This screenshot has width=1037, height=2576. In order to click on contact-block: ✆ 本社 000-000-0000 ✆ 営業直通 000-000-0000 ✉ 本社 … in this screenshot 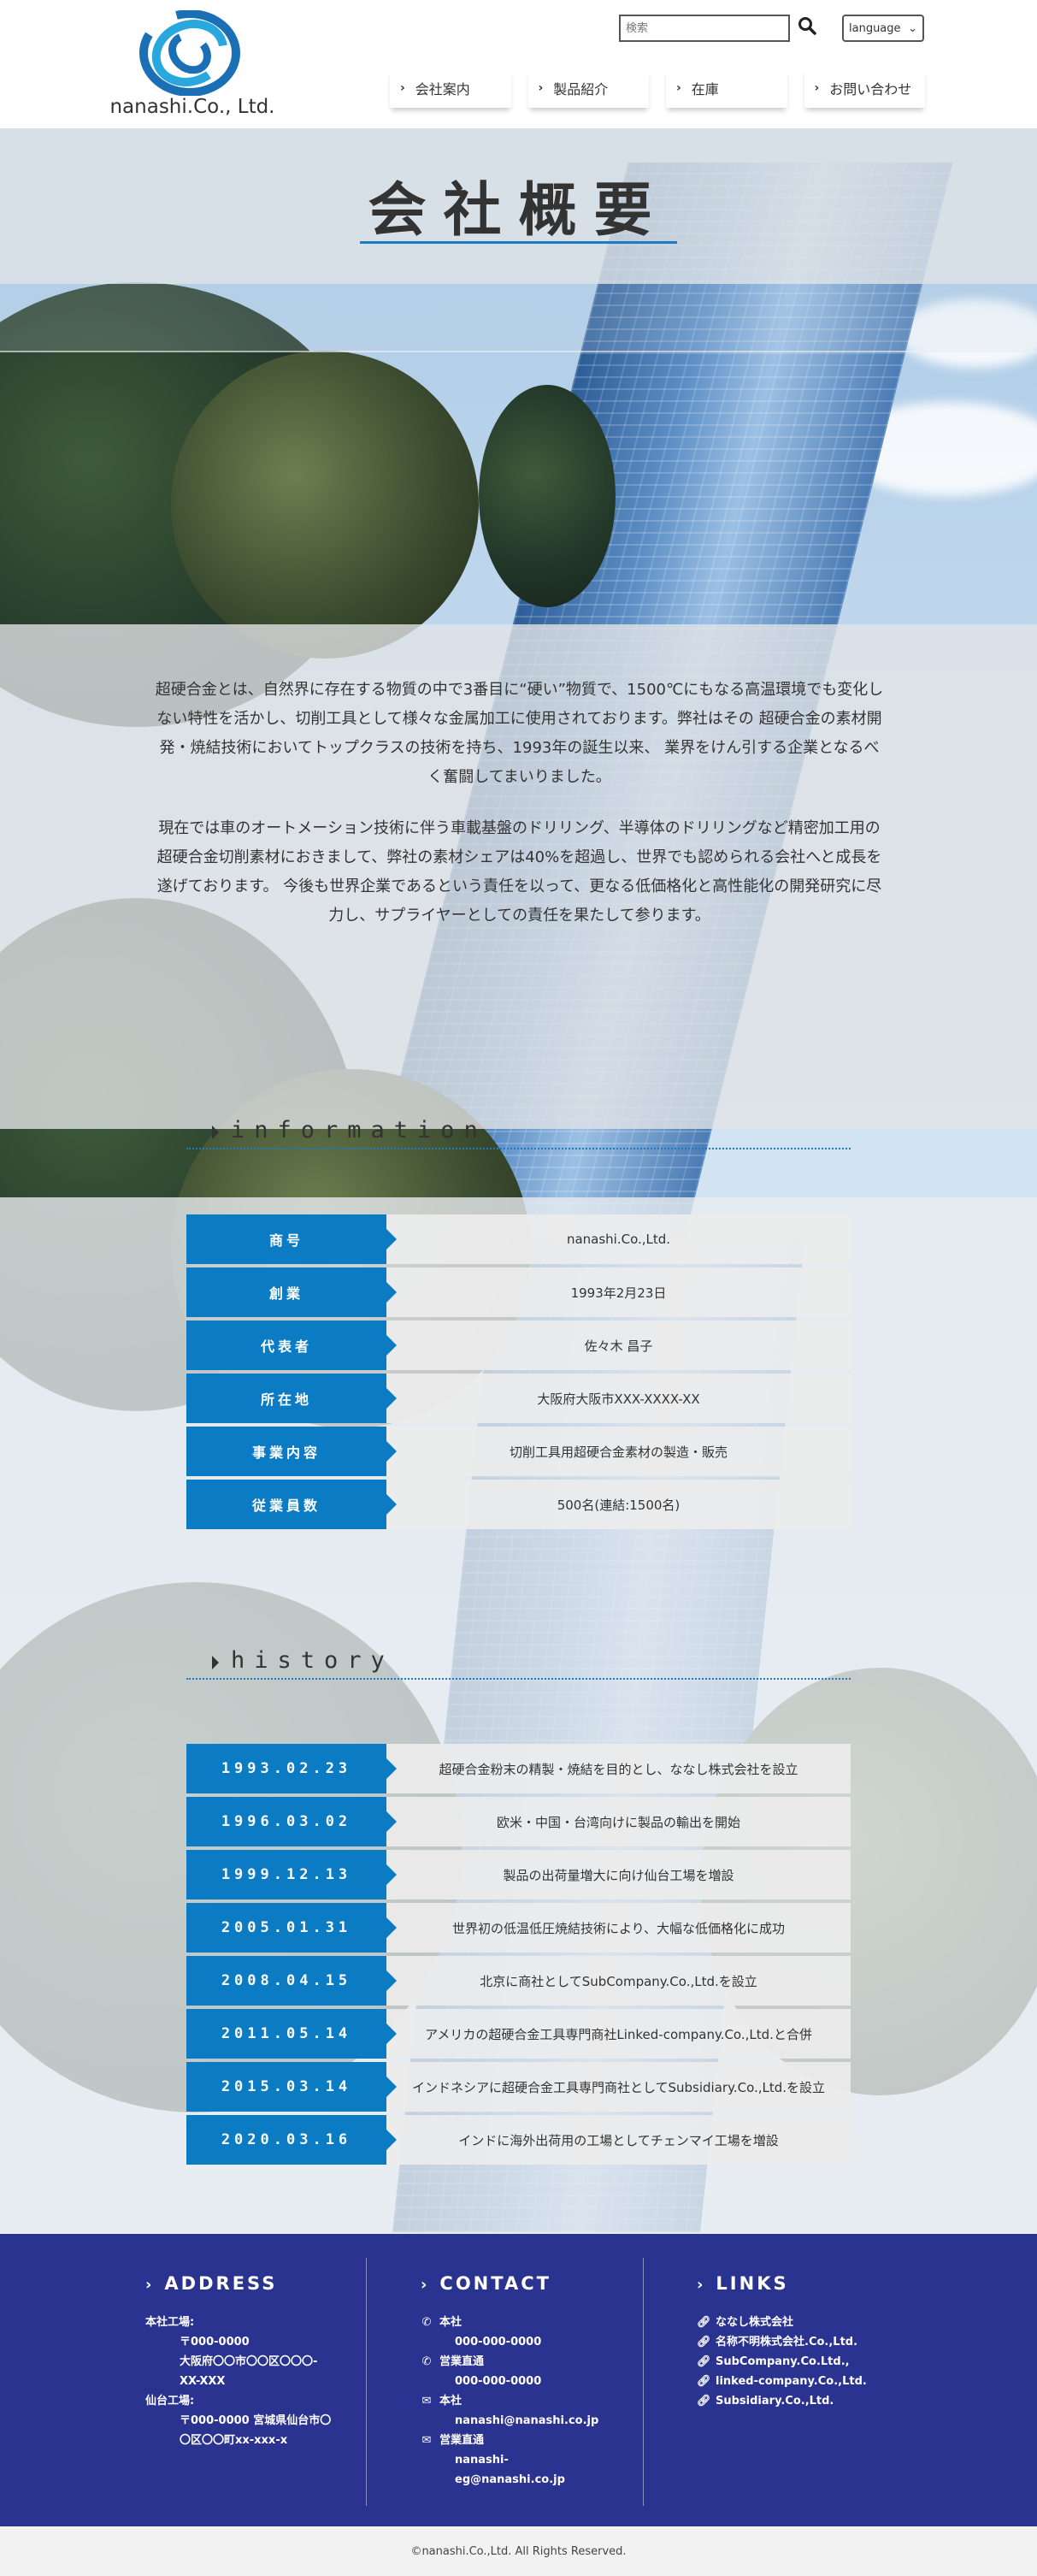, I will do `click(532, 2401)`.